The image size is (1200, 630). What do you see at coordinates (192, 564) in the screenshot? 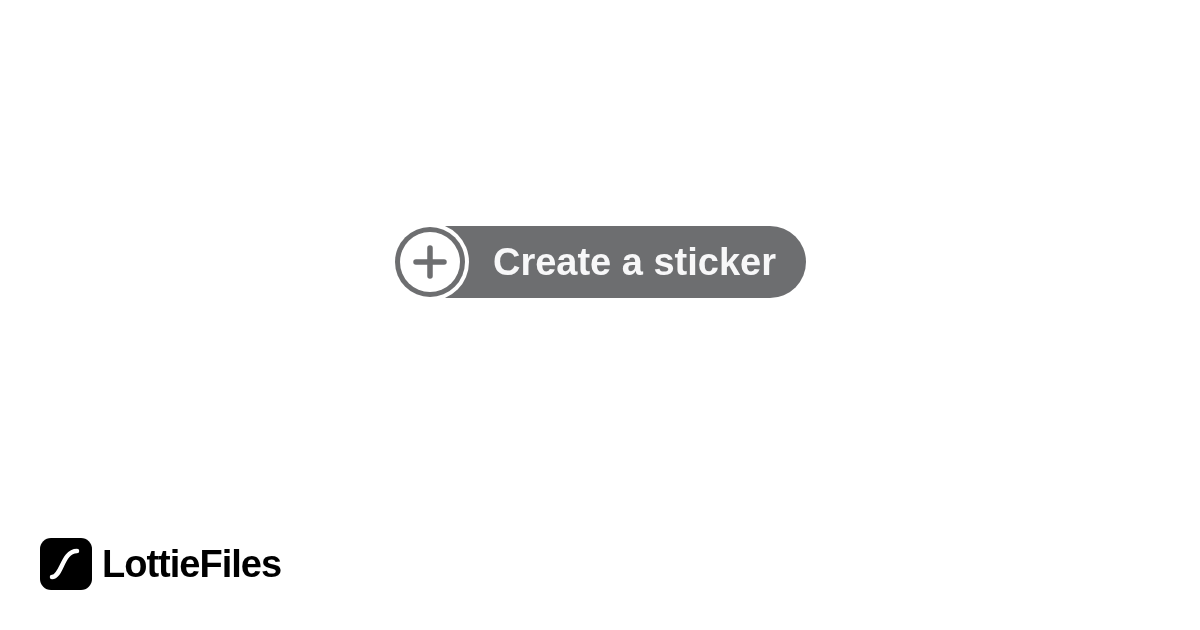
I see `brand-name: LottieFiles` at bounding box center [192, 564].